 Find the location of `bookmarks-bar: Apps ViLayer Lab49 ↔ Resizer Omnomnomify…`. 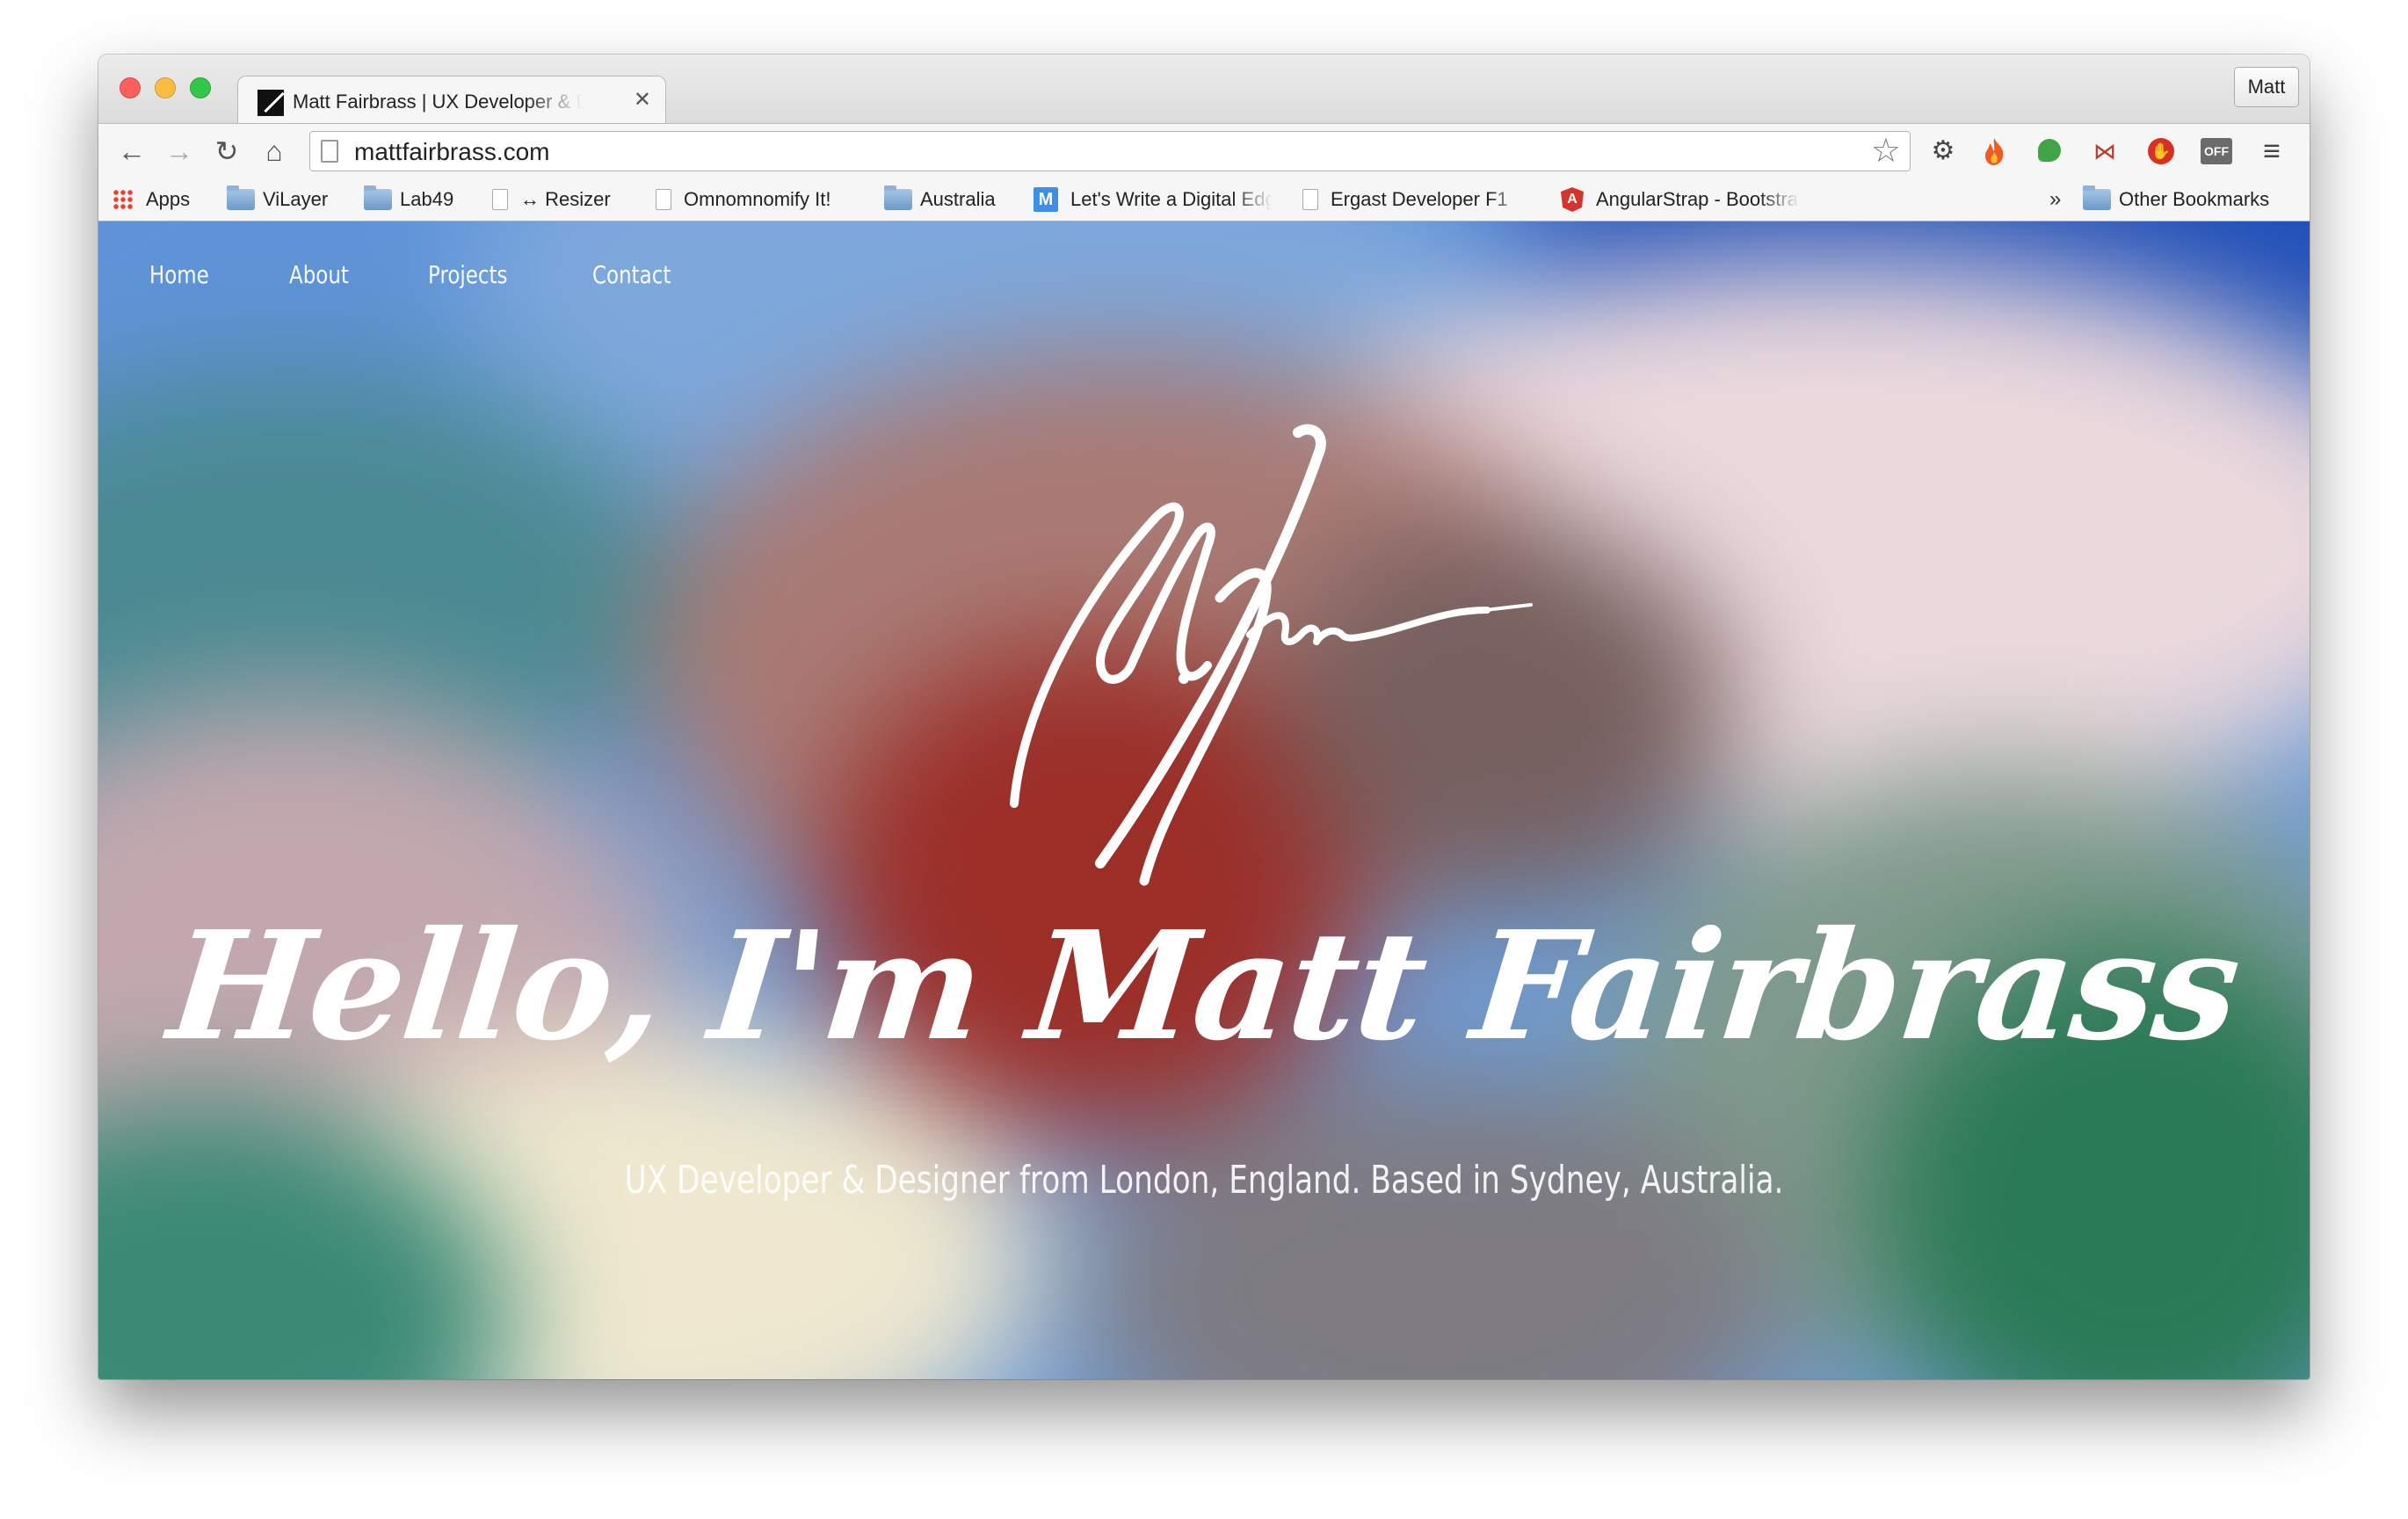

bookmarks-bar: Apps ViLayer Lab49 ↔ Resizer Omnomnomify… is located at coordinates (1204, 200).